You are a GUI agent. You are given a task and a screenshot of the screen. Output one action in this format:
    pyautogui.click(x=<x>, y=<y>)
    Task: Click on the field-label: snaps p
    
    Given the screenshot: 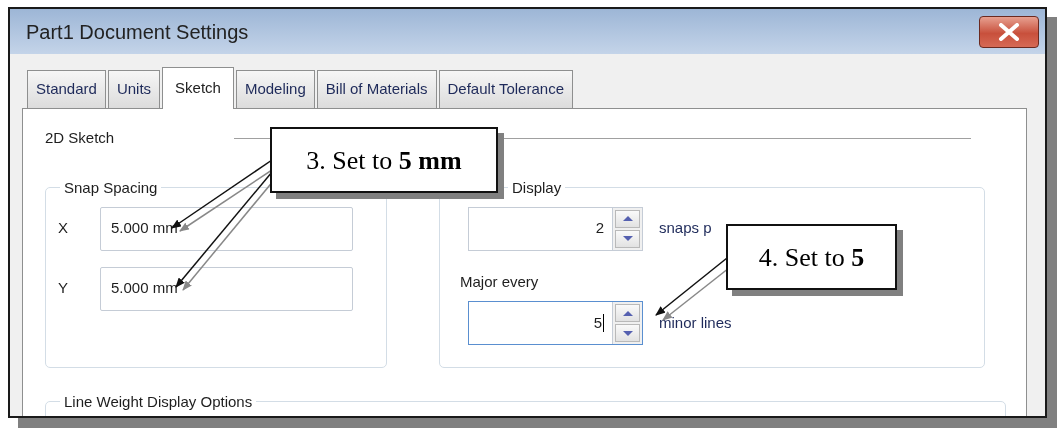 What is the action you would take?
    pyautogui.click(x=685, y=228)
    